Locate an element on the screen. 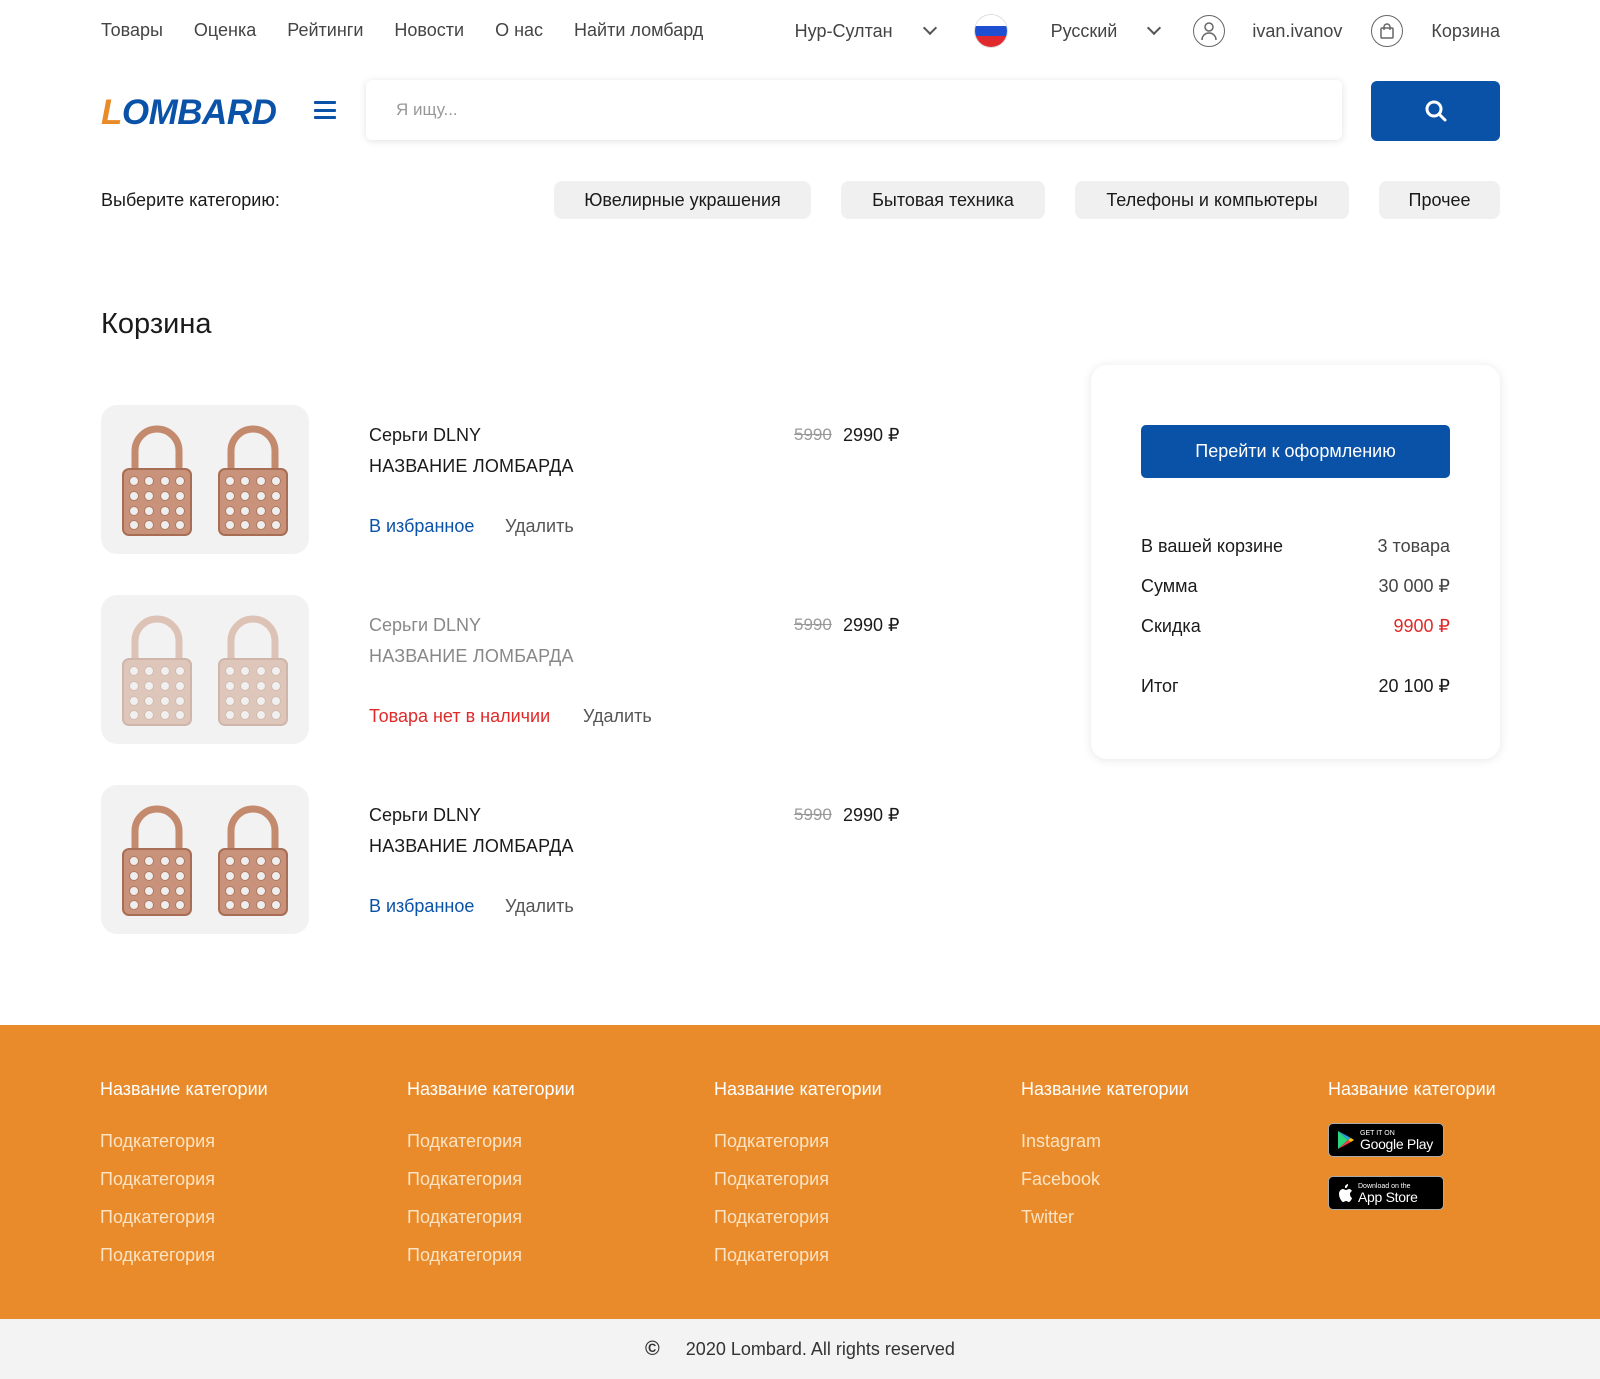 This screenshot has height=1379, width=1600. language-chevron-down-icon is located at coordinates (1154, 28).